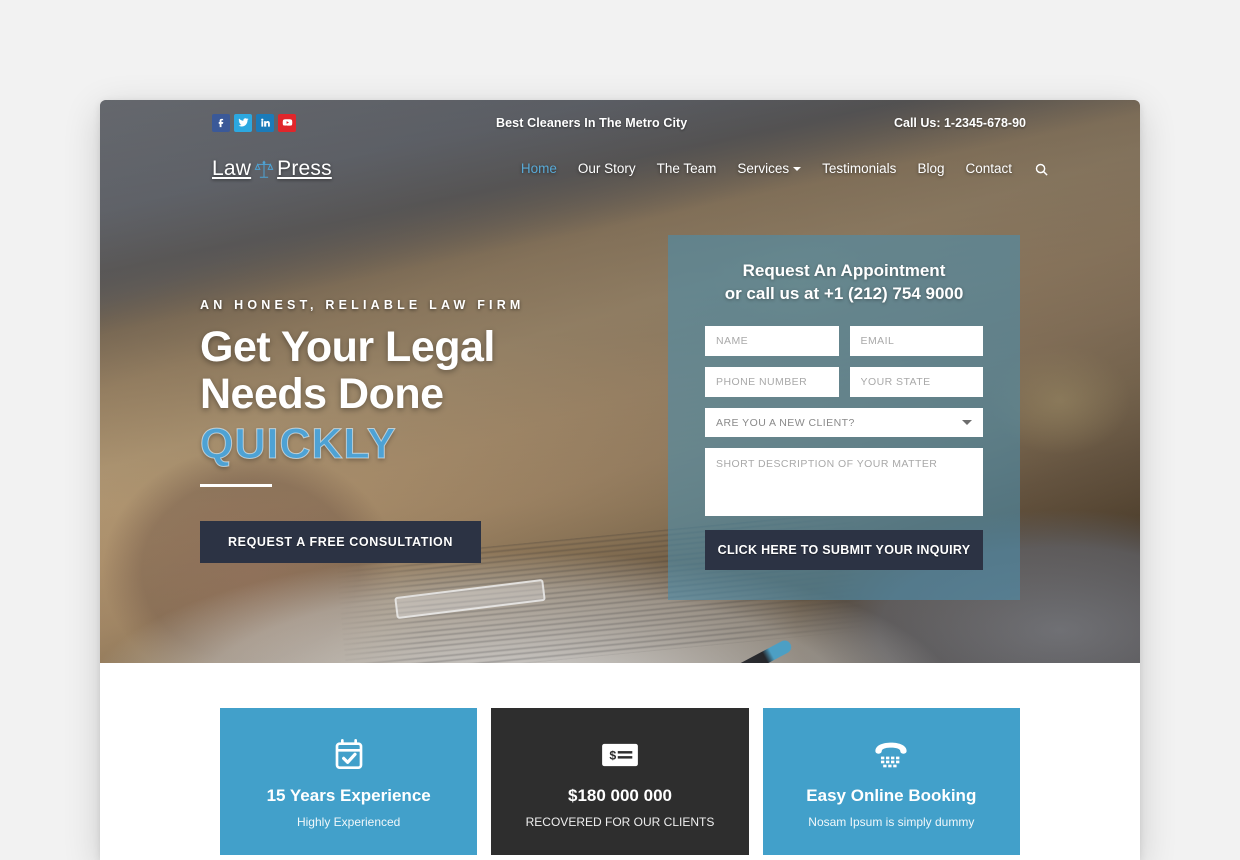 The image size is (1240, 860). I want to click on nav-item-blog: Blog, so click(930, 169).